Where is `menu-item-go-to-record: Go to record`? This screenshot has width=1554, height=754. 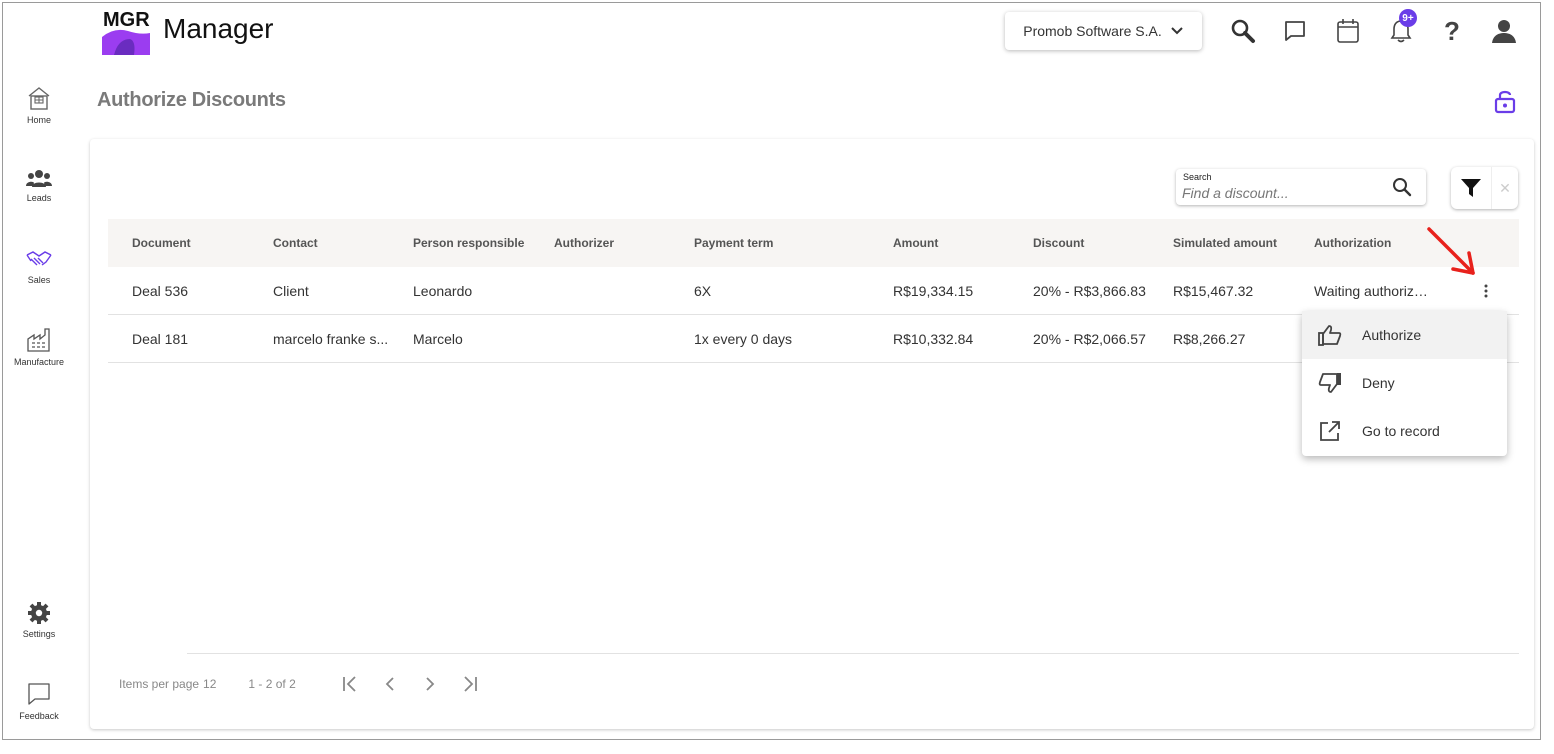 menu-item-go-to-record: Go to record is located at coordinates (1404, 431).